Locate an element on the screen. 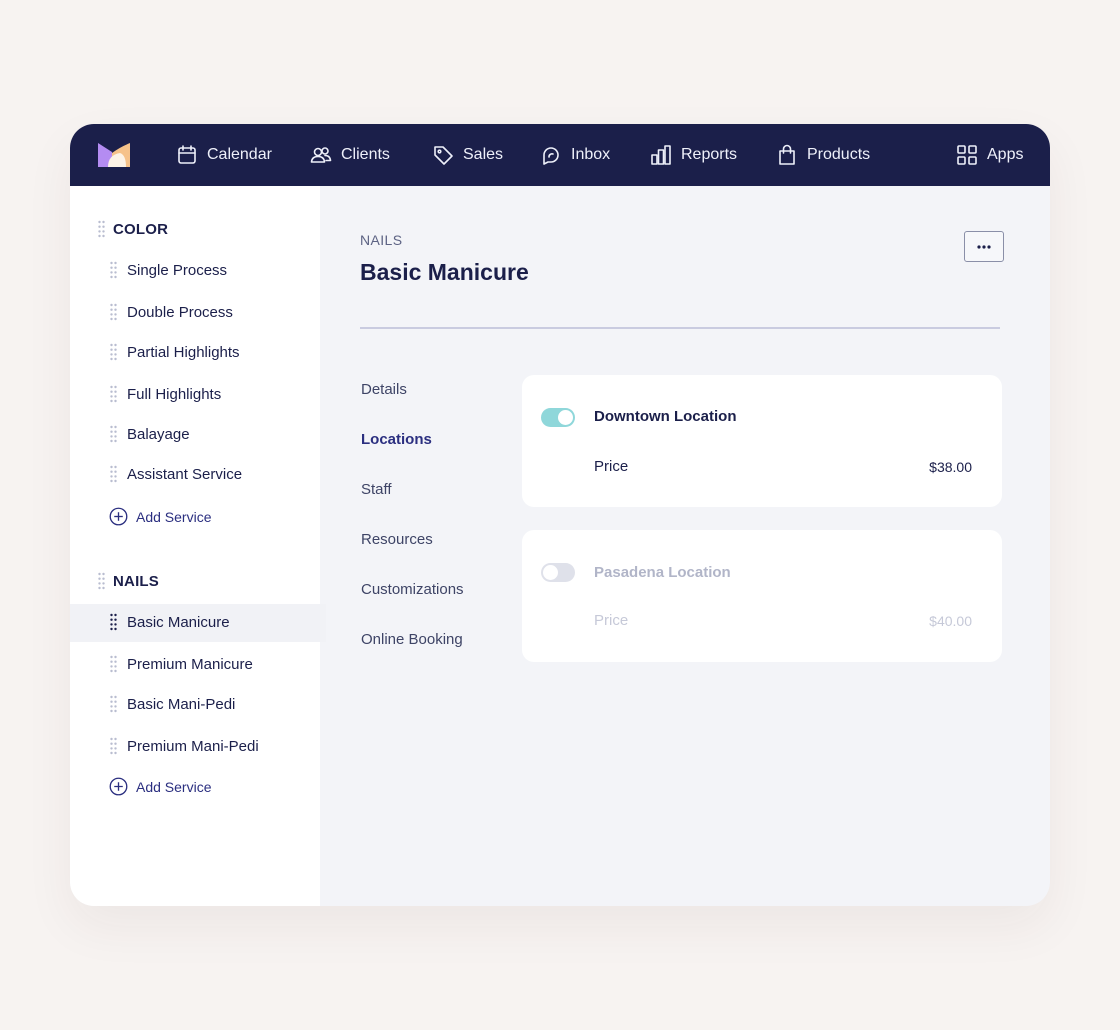 The height and width of the screenshot is (1030, 1120). sidebar-item-premium-manicure: Premium Manicure is located at coordinates (181, 664).